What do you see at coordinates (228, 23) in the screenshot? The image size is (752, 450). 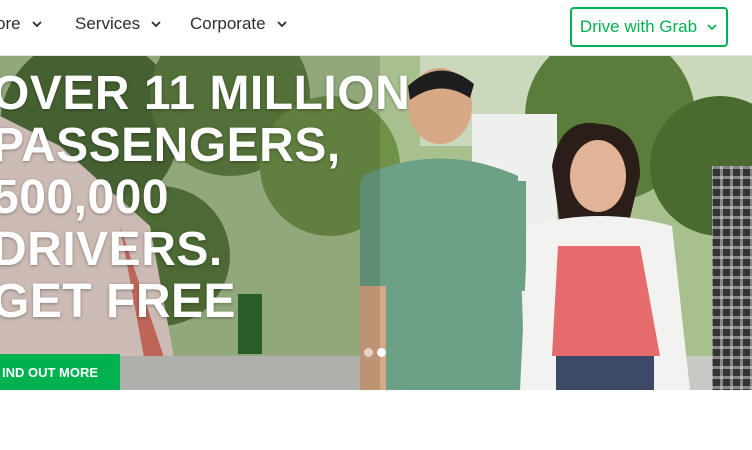 I see `nav-item-label: Corporate` at bounding box center [228, 23].